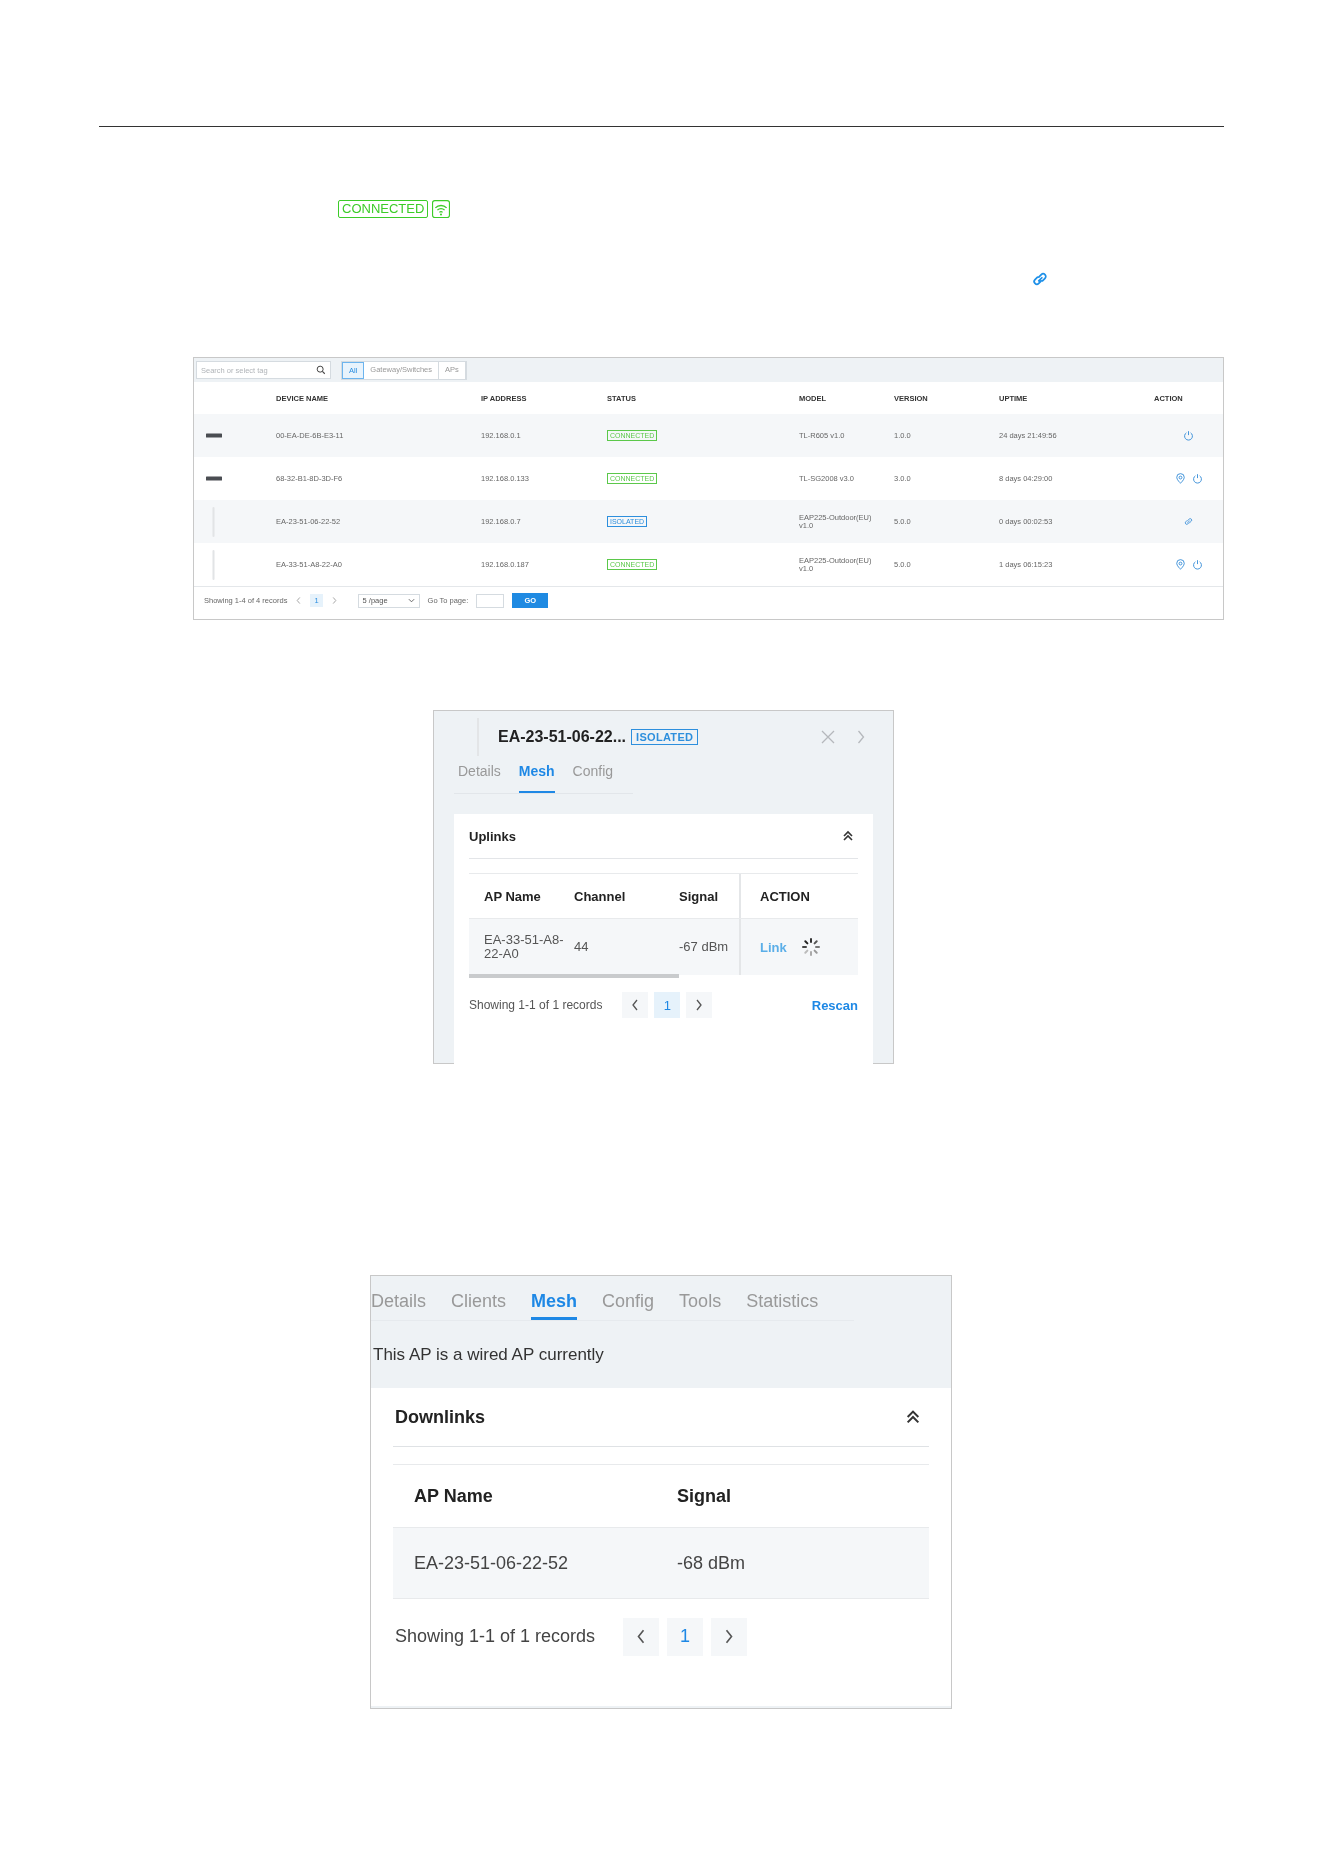 Image resolution: width=1324 pixels, height=1872 pixels. Describe the element at coordinates (1188, 521) in the screenshot. I see `link-icon` at that location.